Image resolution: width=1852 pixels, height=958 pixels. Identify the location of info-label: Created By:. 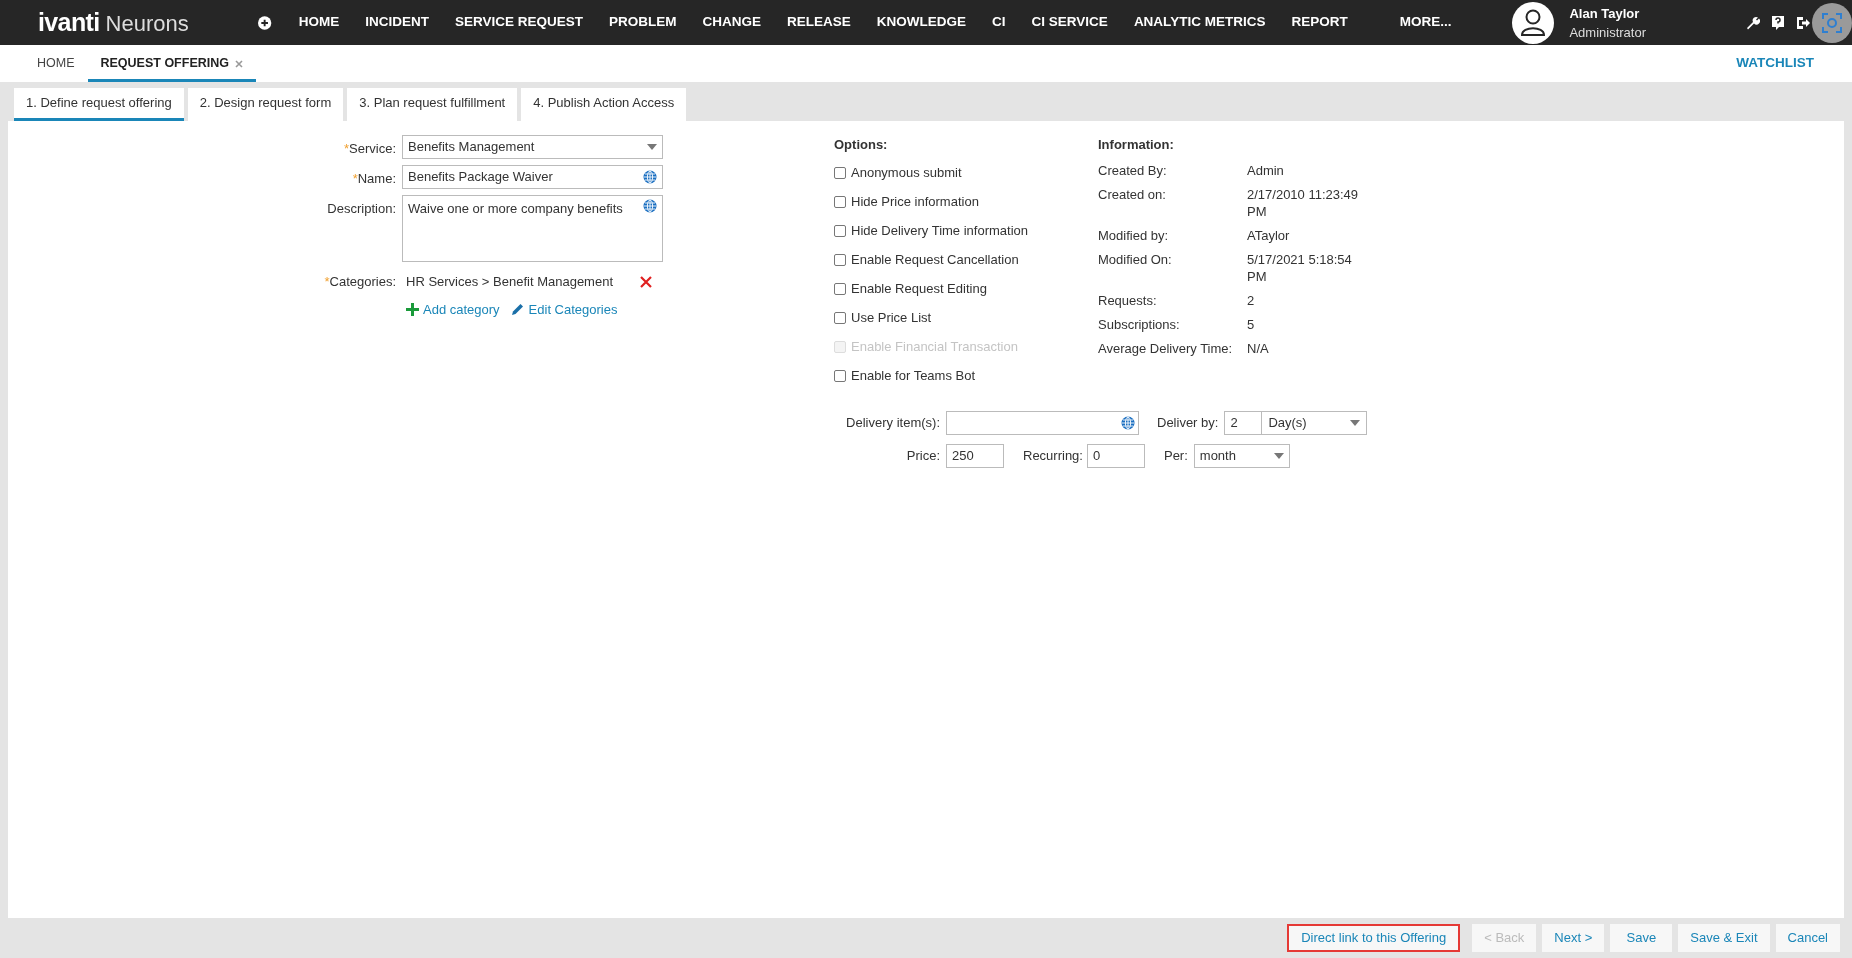
(1133, 170).